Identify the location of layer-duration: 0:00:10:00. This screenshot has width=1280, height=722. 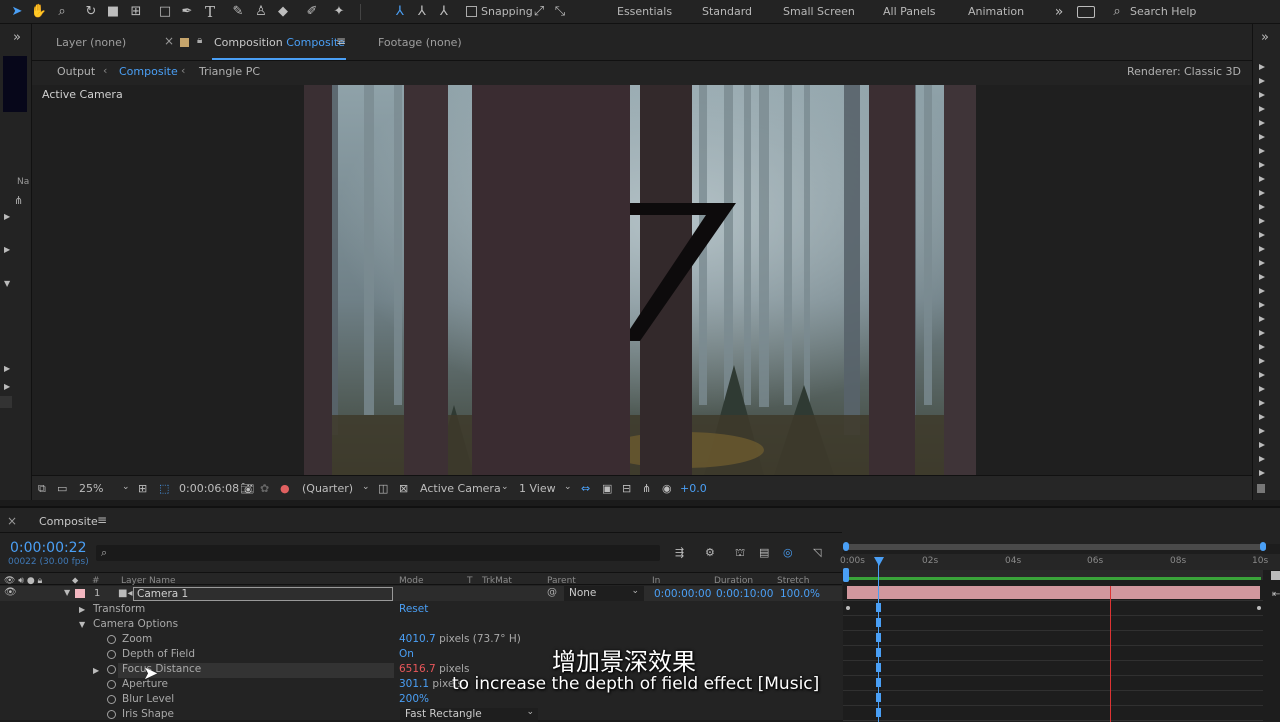
(744, 594).